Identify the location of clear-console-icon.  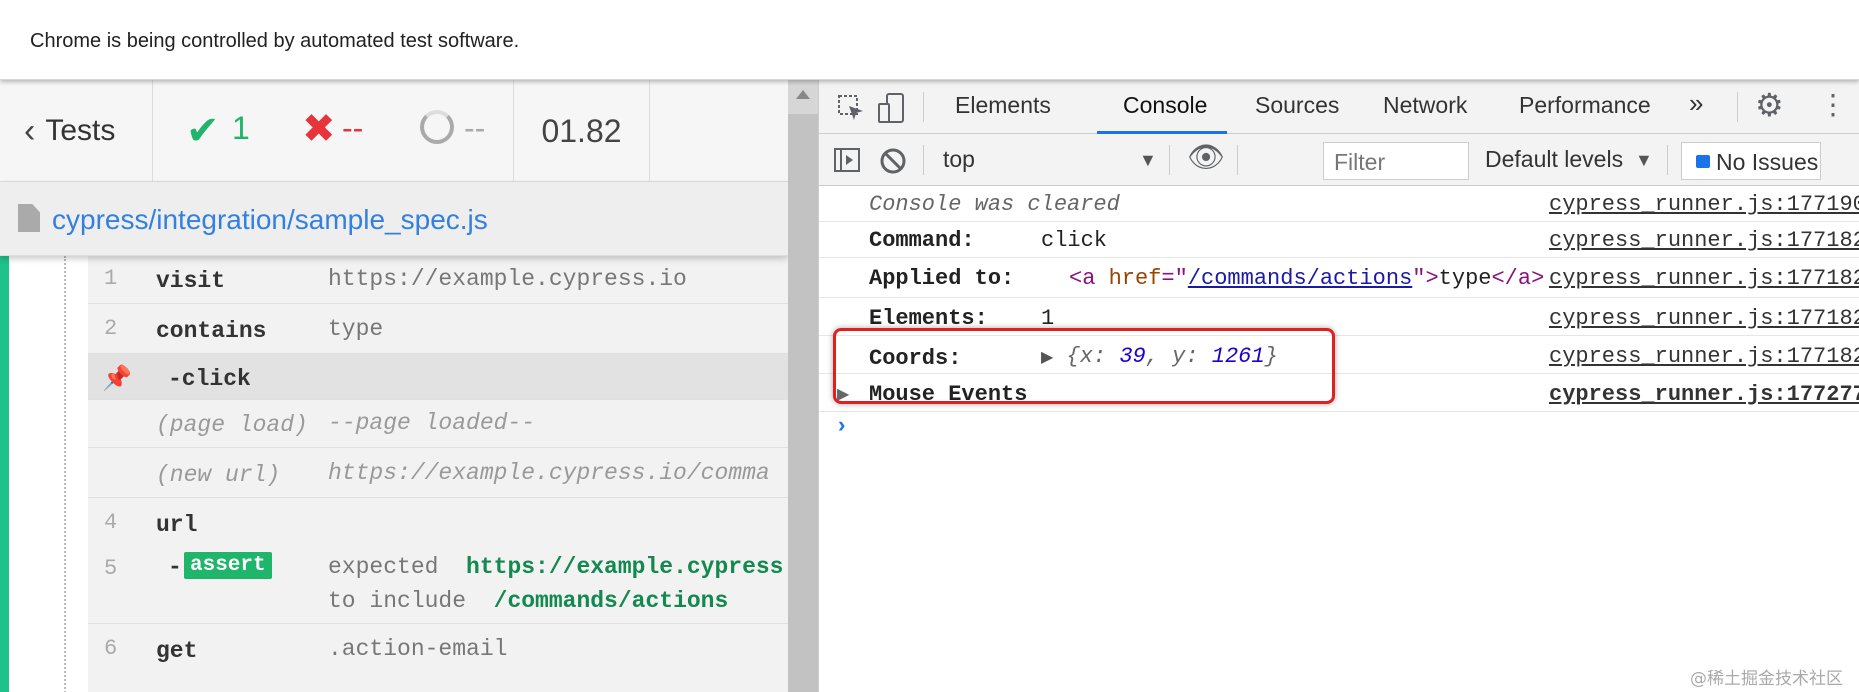
(893, 161).